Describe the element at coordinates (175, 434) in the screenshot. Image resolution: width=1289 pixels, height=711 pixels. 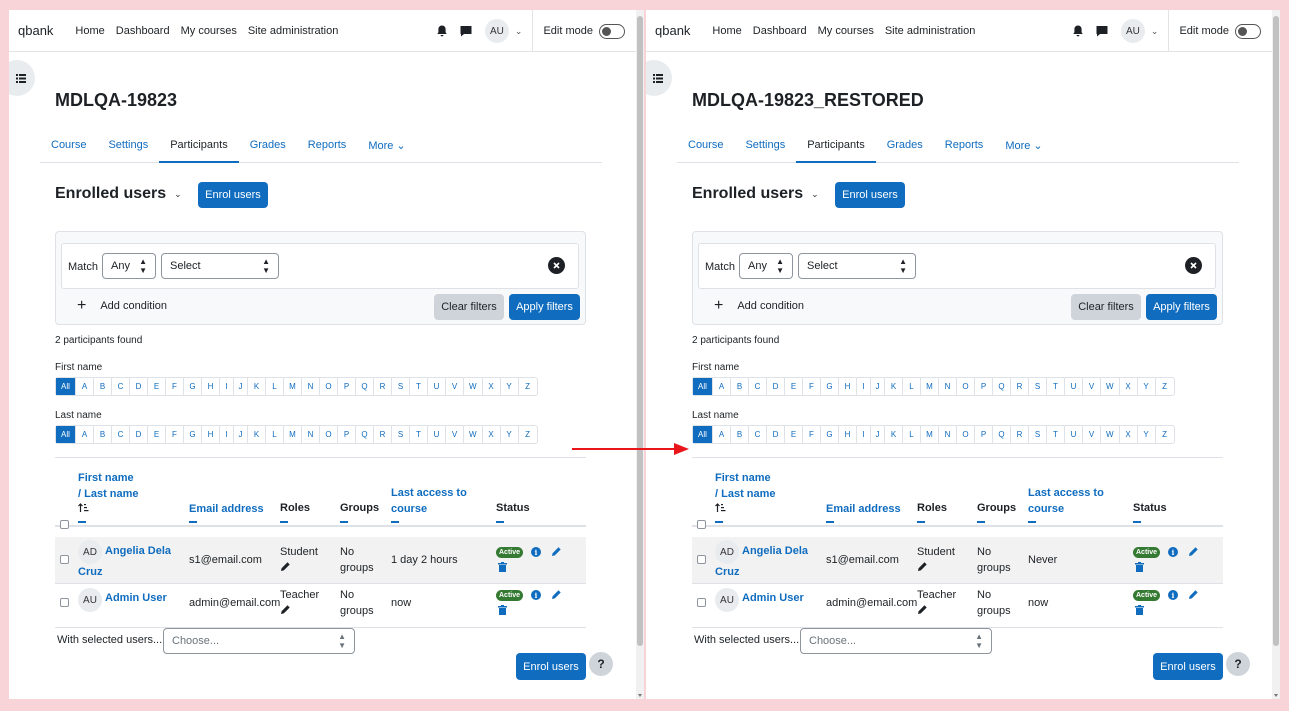
I see `initial-last-f: F` at that location.